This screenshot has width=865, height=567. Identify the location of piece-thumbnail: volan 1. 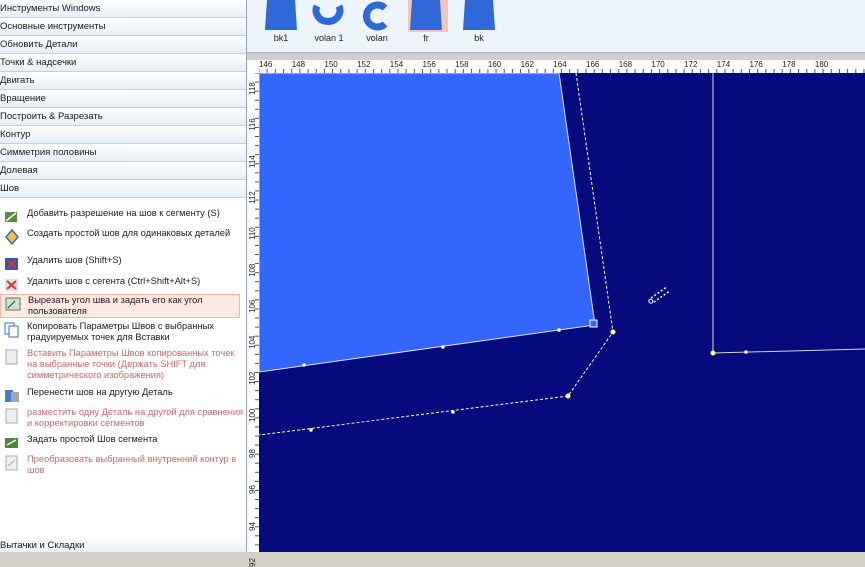
(329, 25).